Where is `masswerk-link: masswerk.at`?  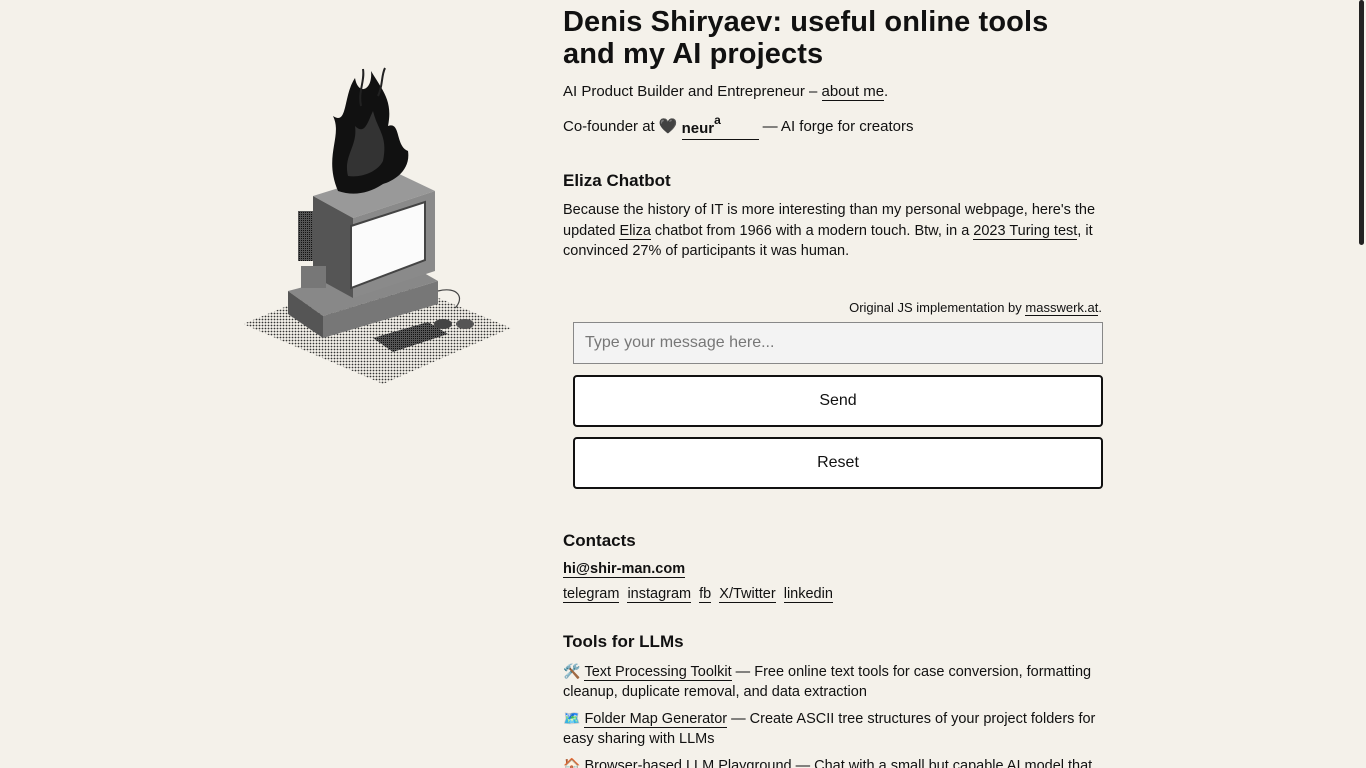
masswerk-link: masswerk.at is located at coordinates (1062, 307).